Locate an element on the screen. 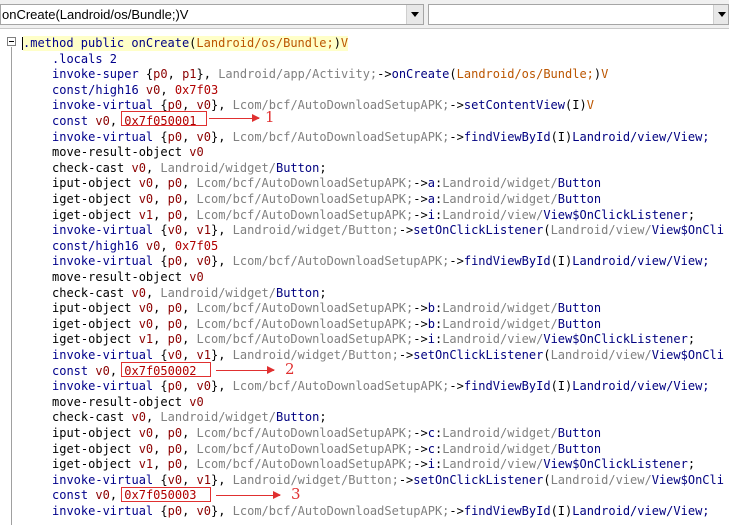 The image size is (729, 525). code-token: .method public is located at coordinates (77, 43).